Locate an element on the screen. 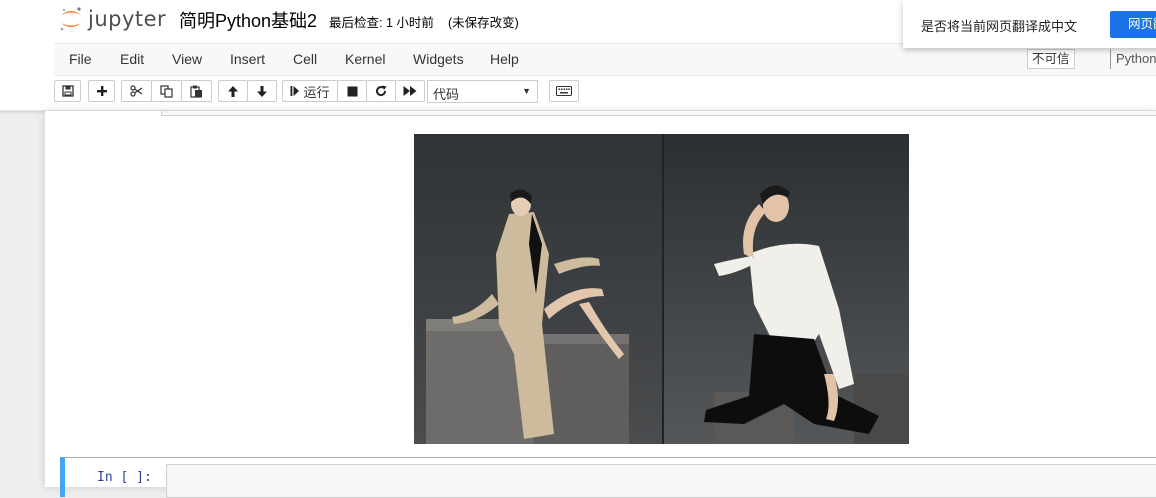 The height and width of the screenshot is (498, 1156). notebook-name: 简明Python基础2 is located at coordinates (248, 20).